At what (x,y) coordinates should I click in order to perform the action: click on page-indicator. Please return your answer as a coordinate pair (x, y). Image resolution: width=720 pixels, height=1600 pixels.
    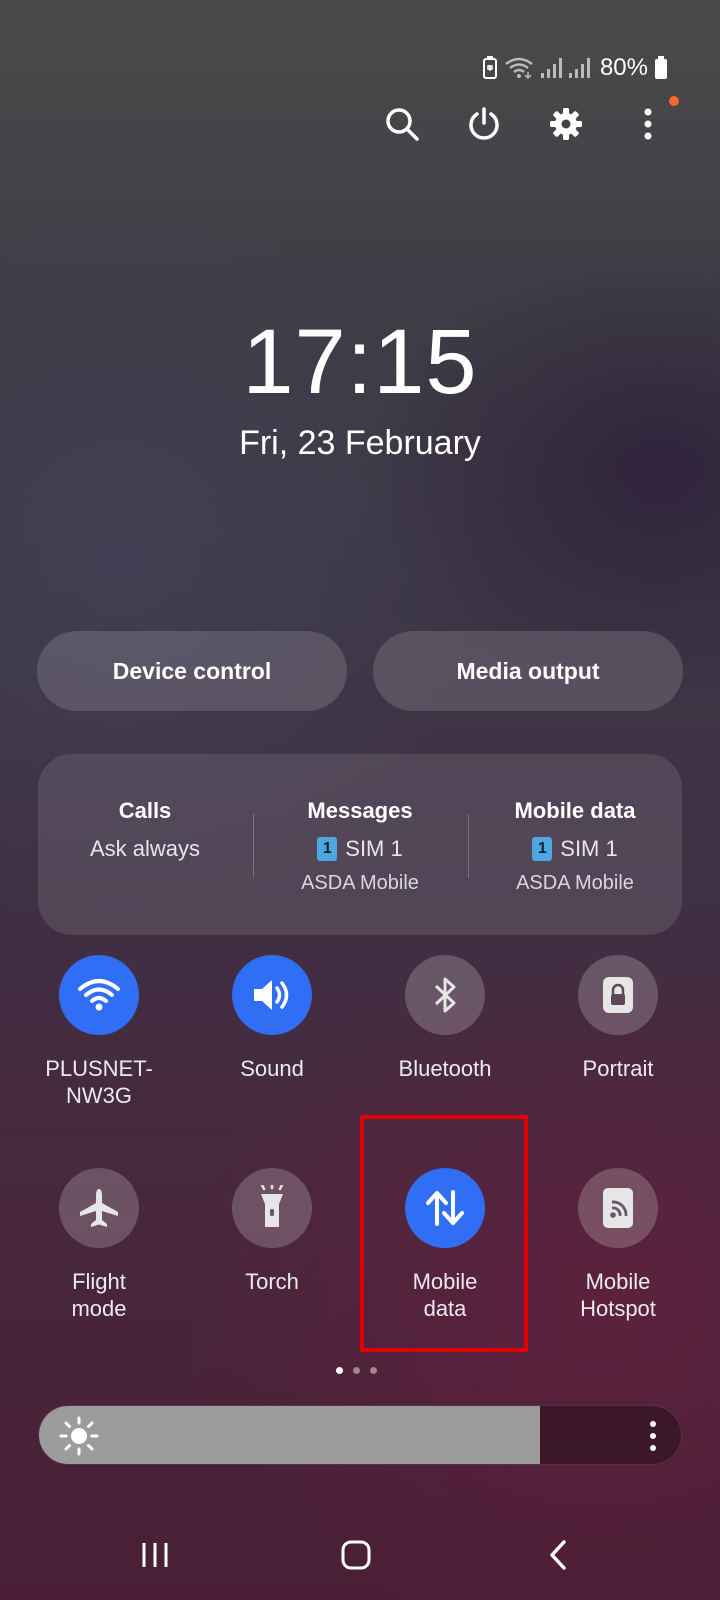
    Looking at the image, I should click on (356, 1370).